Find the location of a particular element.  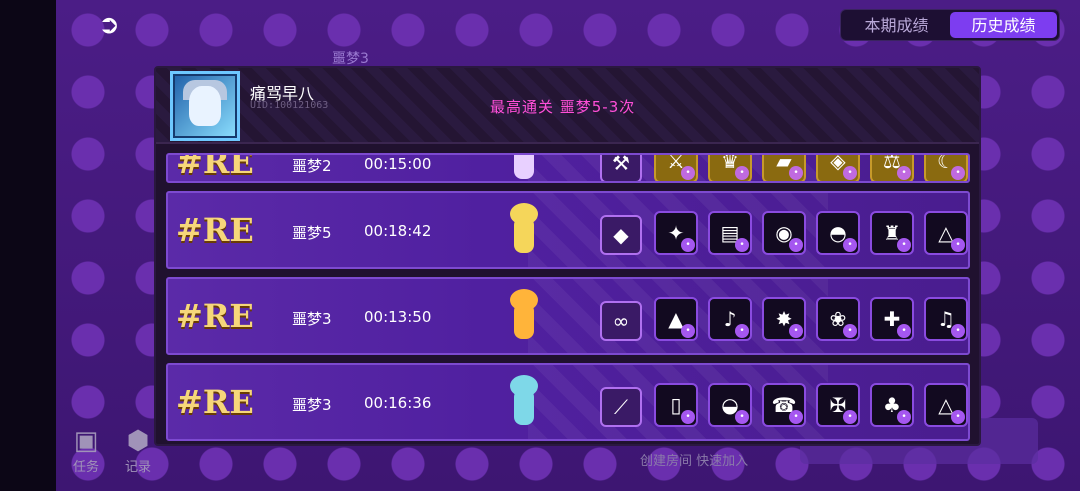

task-label: 任务 is located at coordinates (85, 467).